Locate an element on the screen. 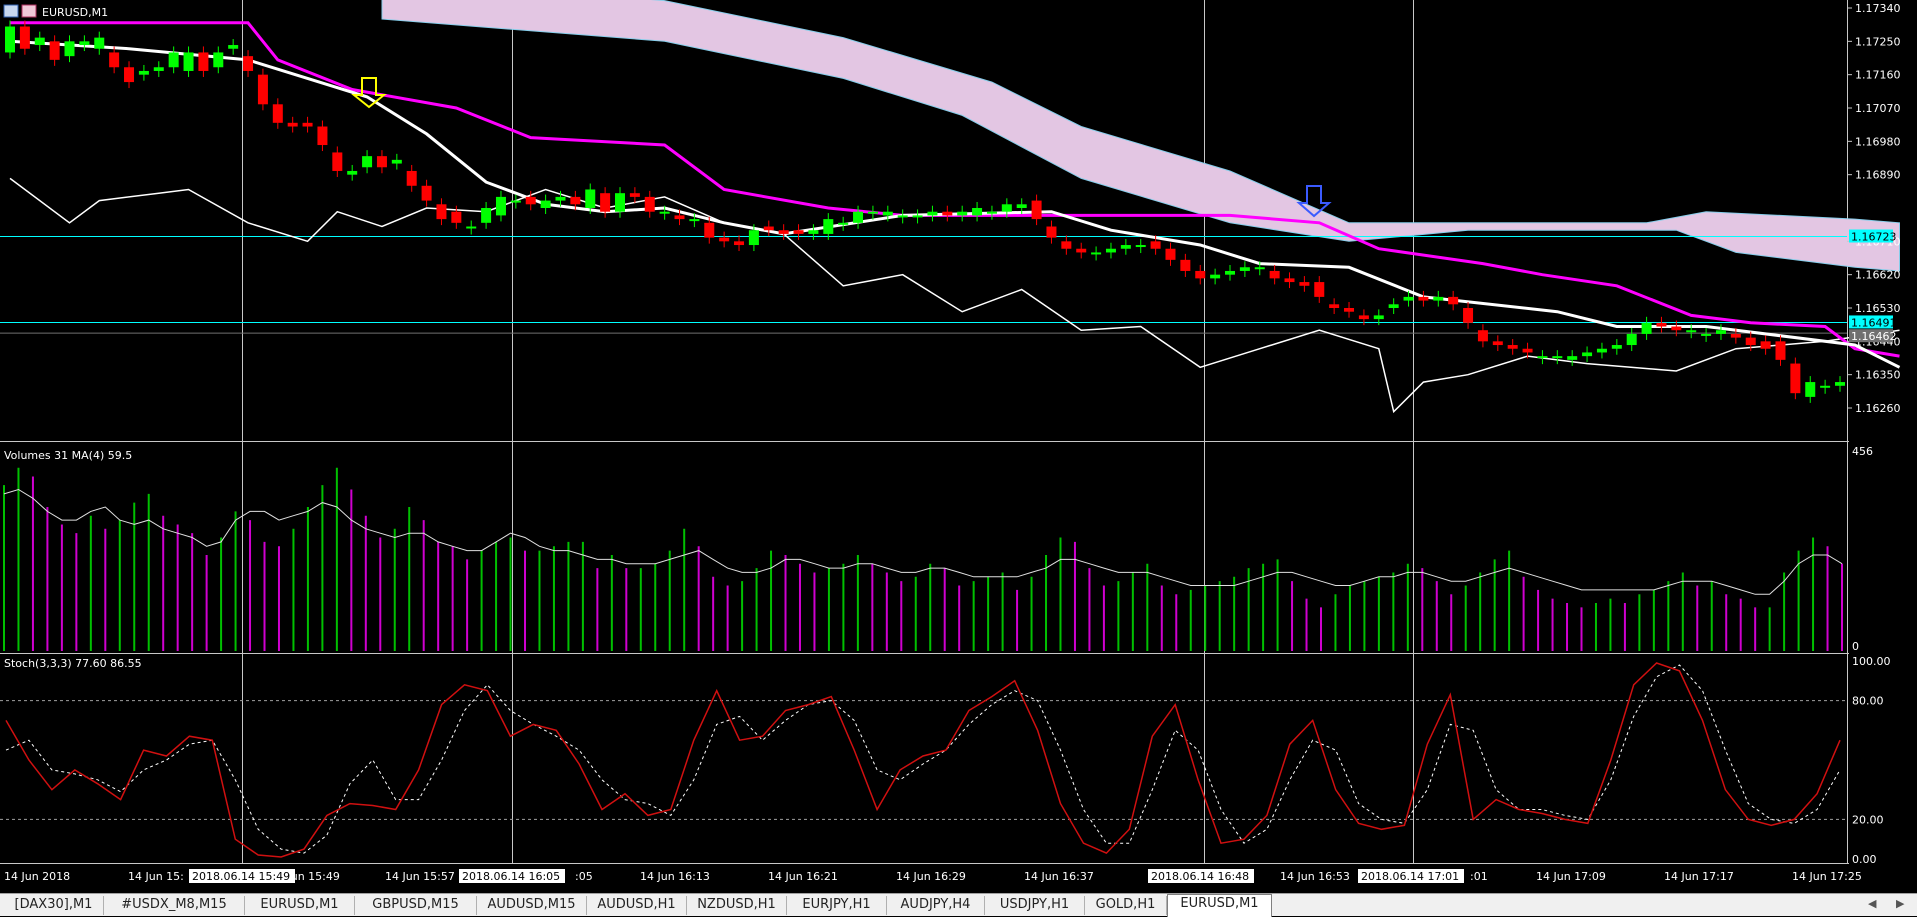  tab-audusd-h1: AUDUSD,H1 is located at coordinates (637, 905).